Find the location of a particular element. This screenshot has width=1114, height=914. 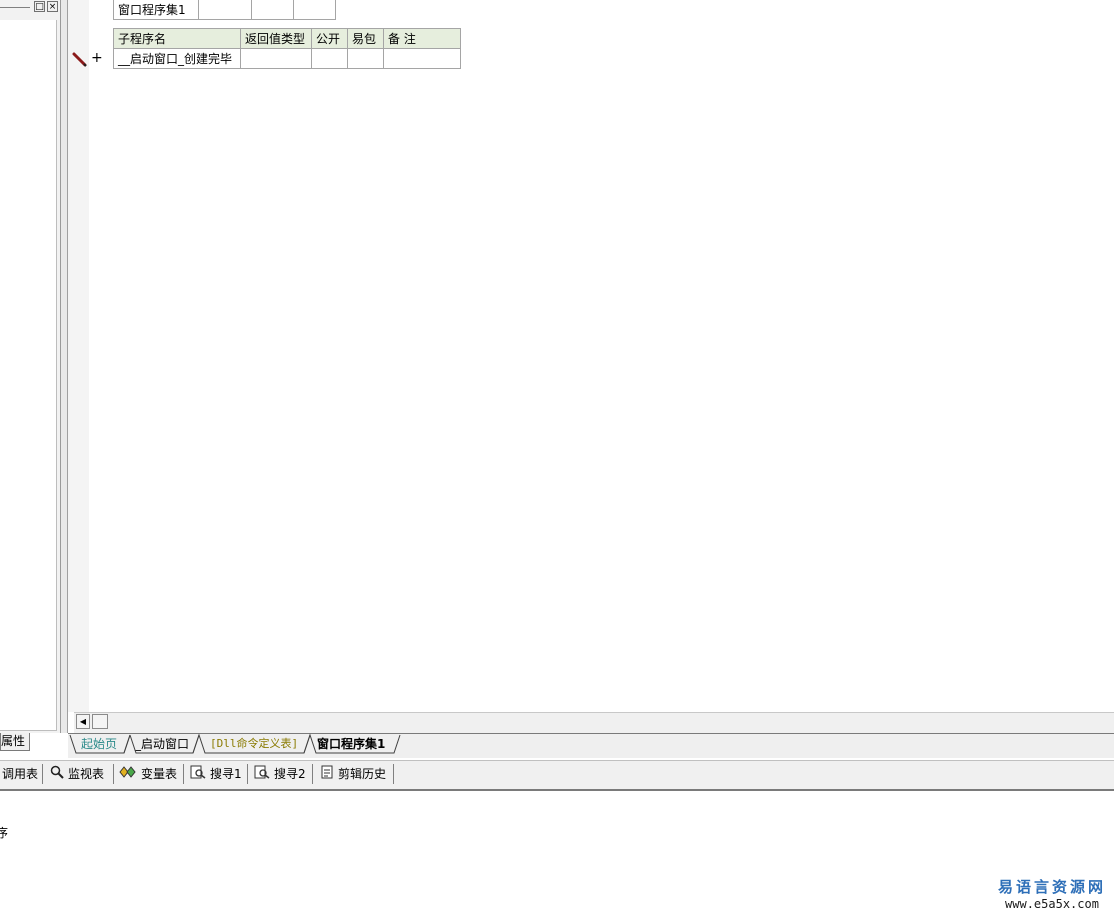

program-set-table: 窗口程序集1 is located at coordinates (224, 10).